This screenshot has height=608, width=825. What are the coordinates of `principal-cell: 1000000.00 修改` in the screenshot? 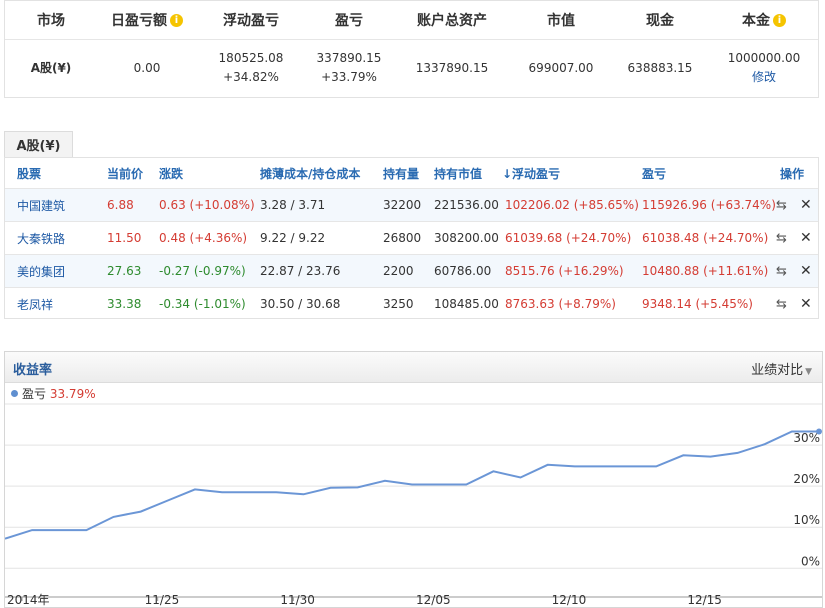 It's located at (764, 68).